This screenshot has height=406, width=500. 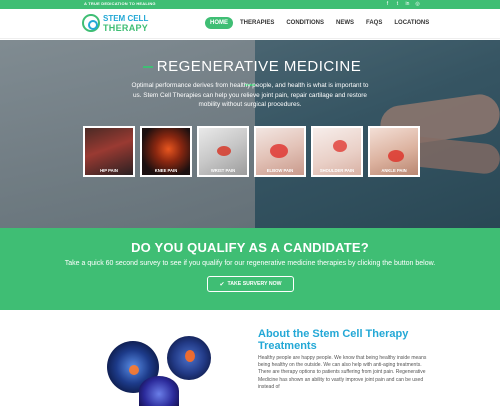 I want to click on condition-card-knee: KNEE PAIN, so click(x=166, y=151).